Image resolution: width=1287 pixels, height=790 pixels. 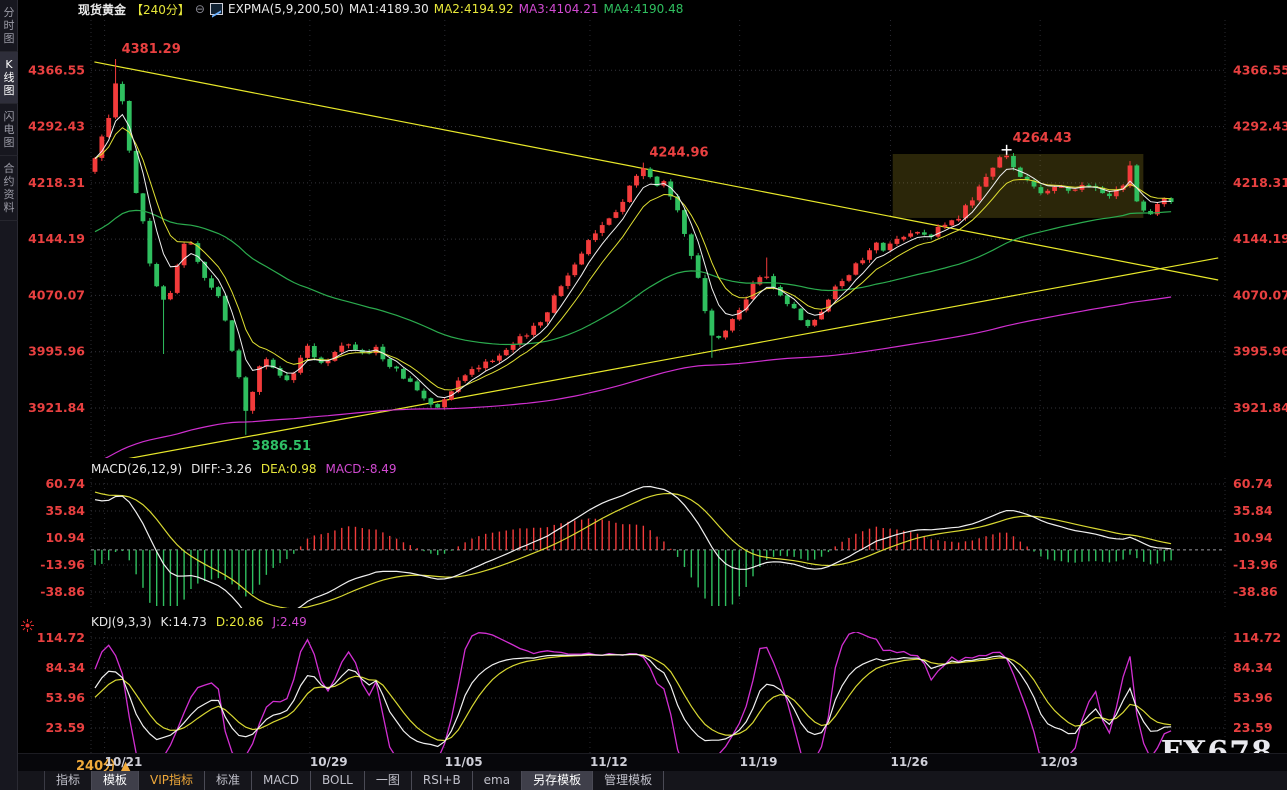 What do you see at coordinates (282, 780) in the screenshot?
I see `toolbar-item-4: MACD` at bounding box center [282, 780].